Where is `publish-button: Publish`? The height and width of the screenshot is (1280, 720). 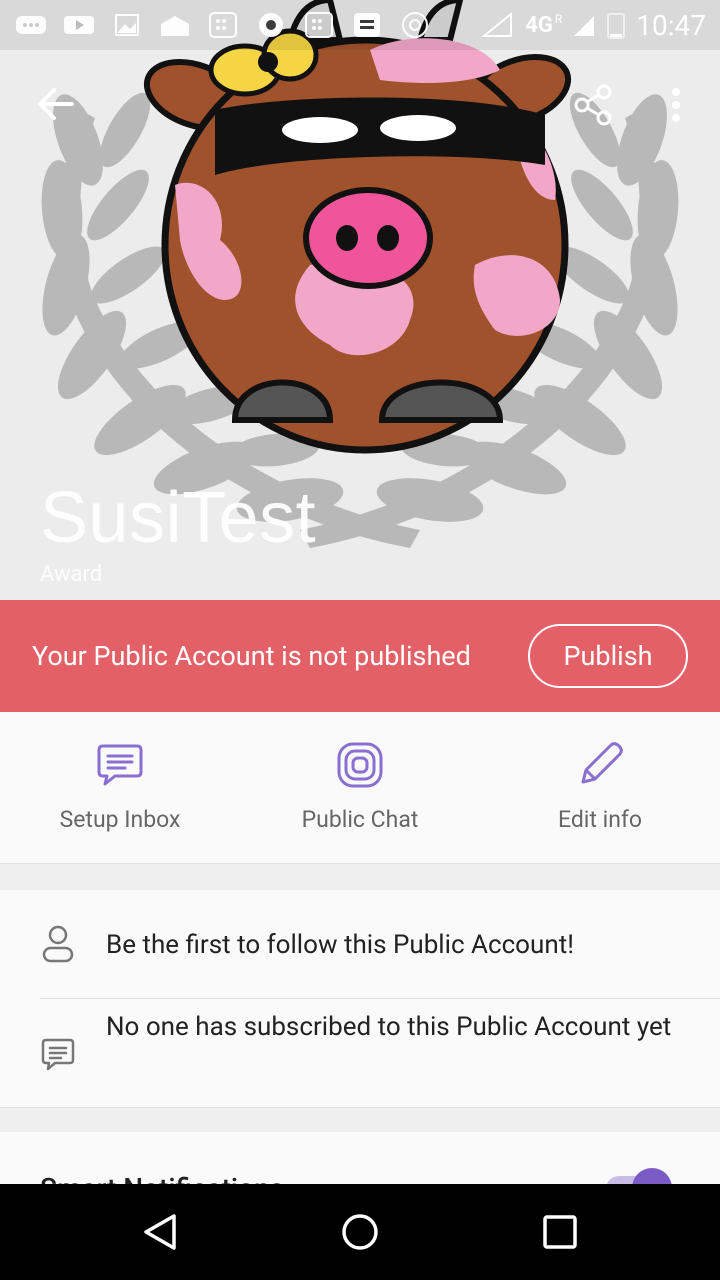
publish-button: Publish is located at coordinates (608, 656).